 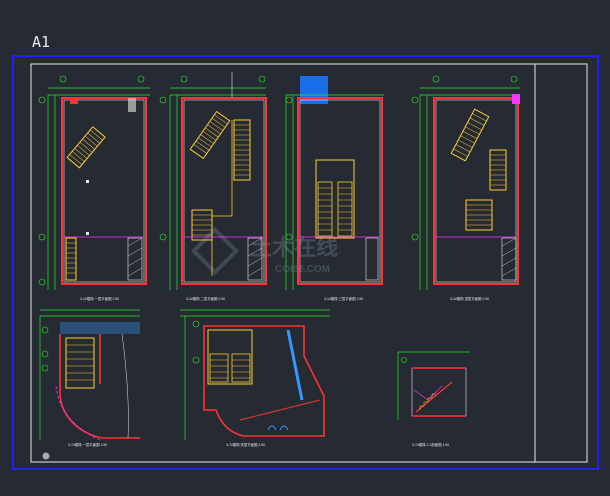 I want to click on stair-plan-2: 3-1#楼梯 二层平面图 1:50, so click(x=213, y=186).